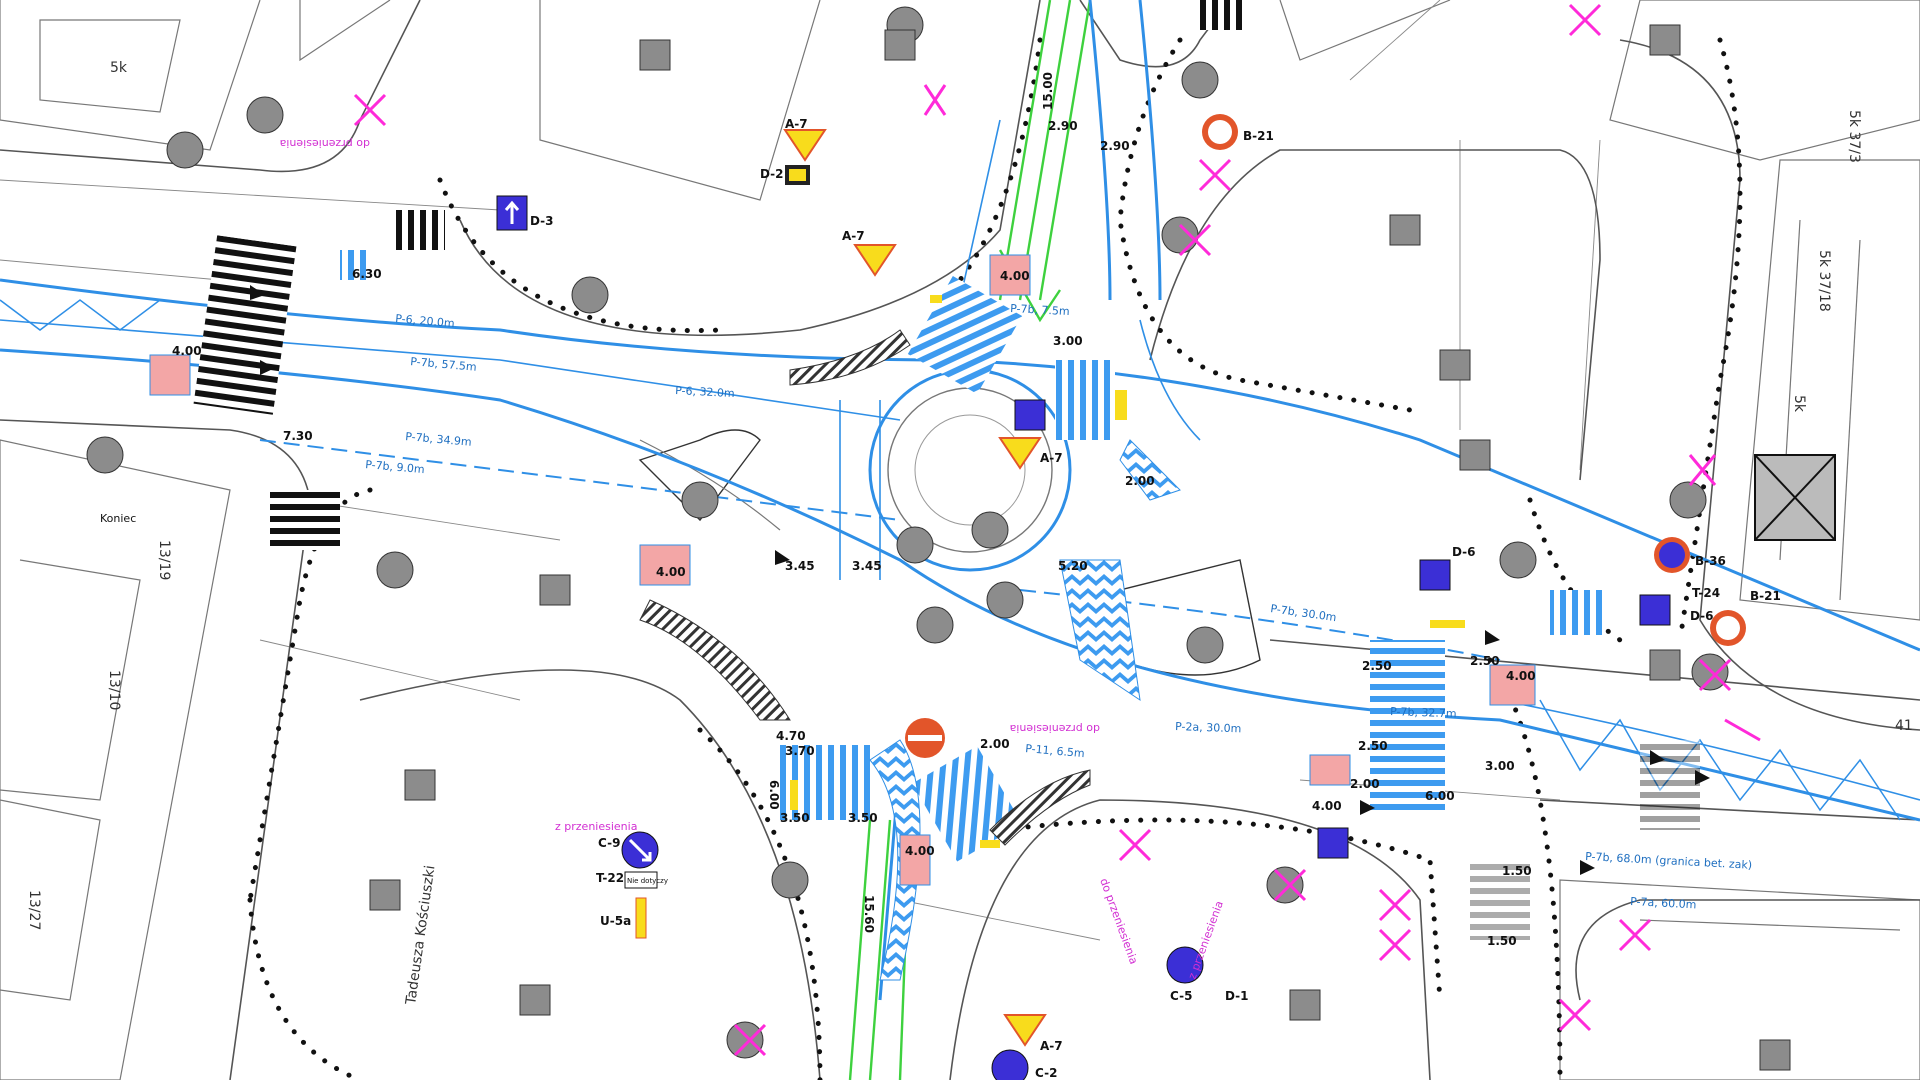 This screenshot has width=1920, height=1080. Describe the element at coordinates (1304, 613) in the screenshot. I see `lane-label-6: P-7b, 30.0m` at that location.